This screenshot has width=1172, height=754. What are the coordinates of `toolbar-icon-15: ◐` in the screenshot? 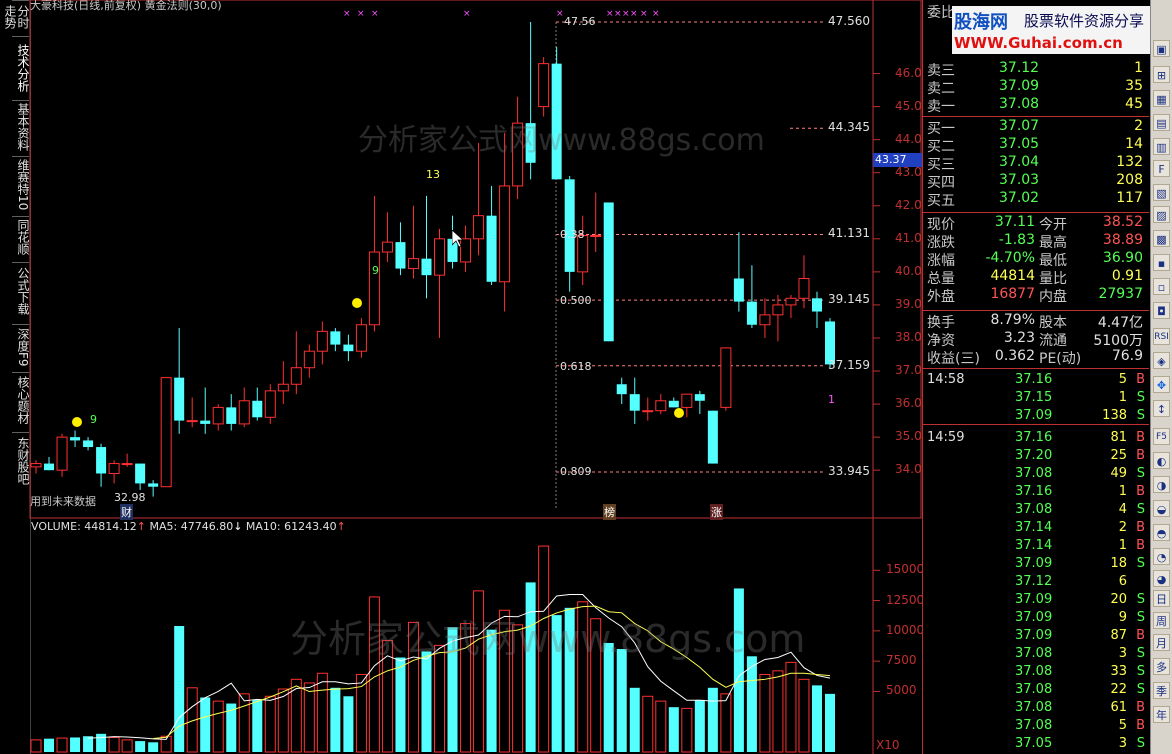 It's located at (1161, 460).